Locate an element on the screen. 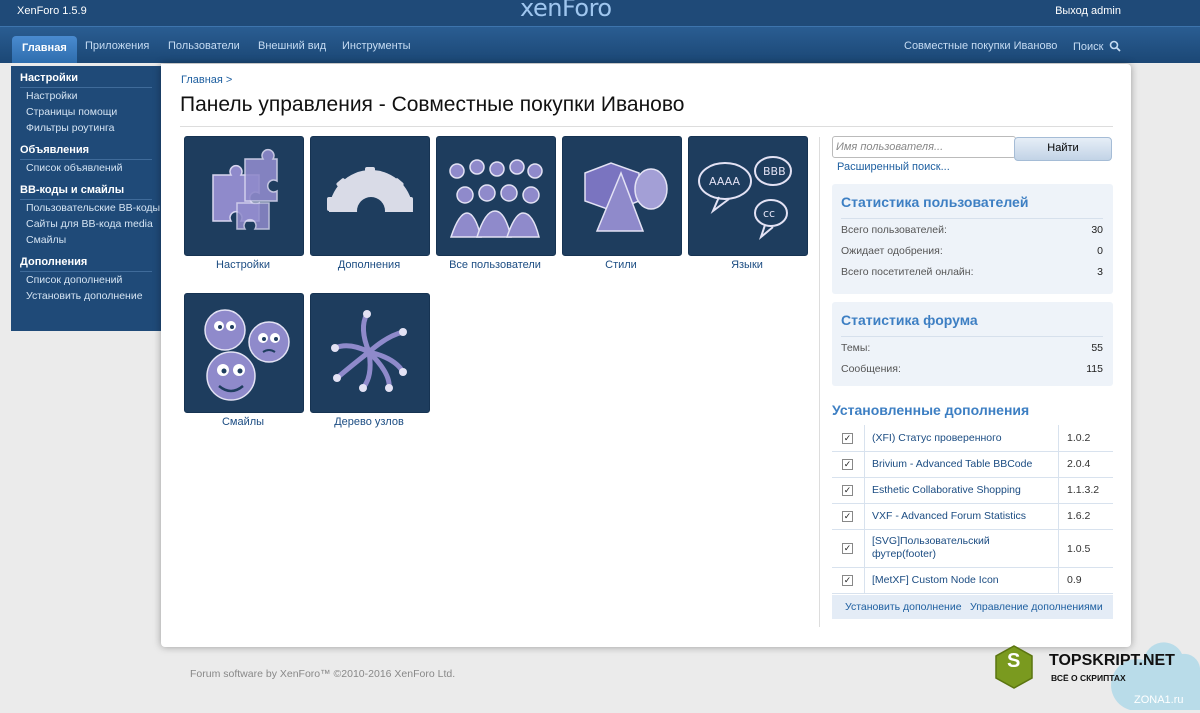  nav-search-link: Поиск is located at coordinates (1097, 46).